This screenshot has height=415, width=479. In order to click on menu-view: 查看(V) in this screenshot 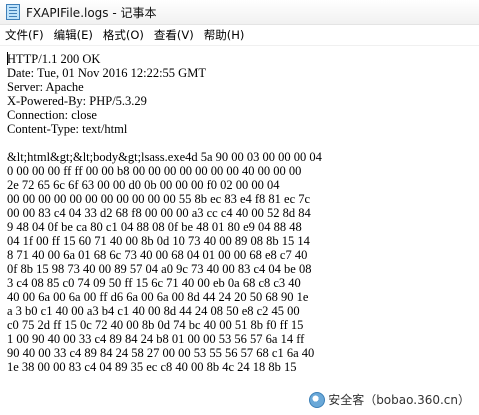, I will do `click(174, 35)`.